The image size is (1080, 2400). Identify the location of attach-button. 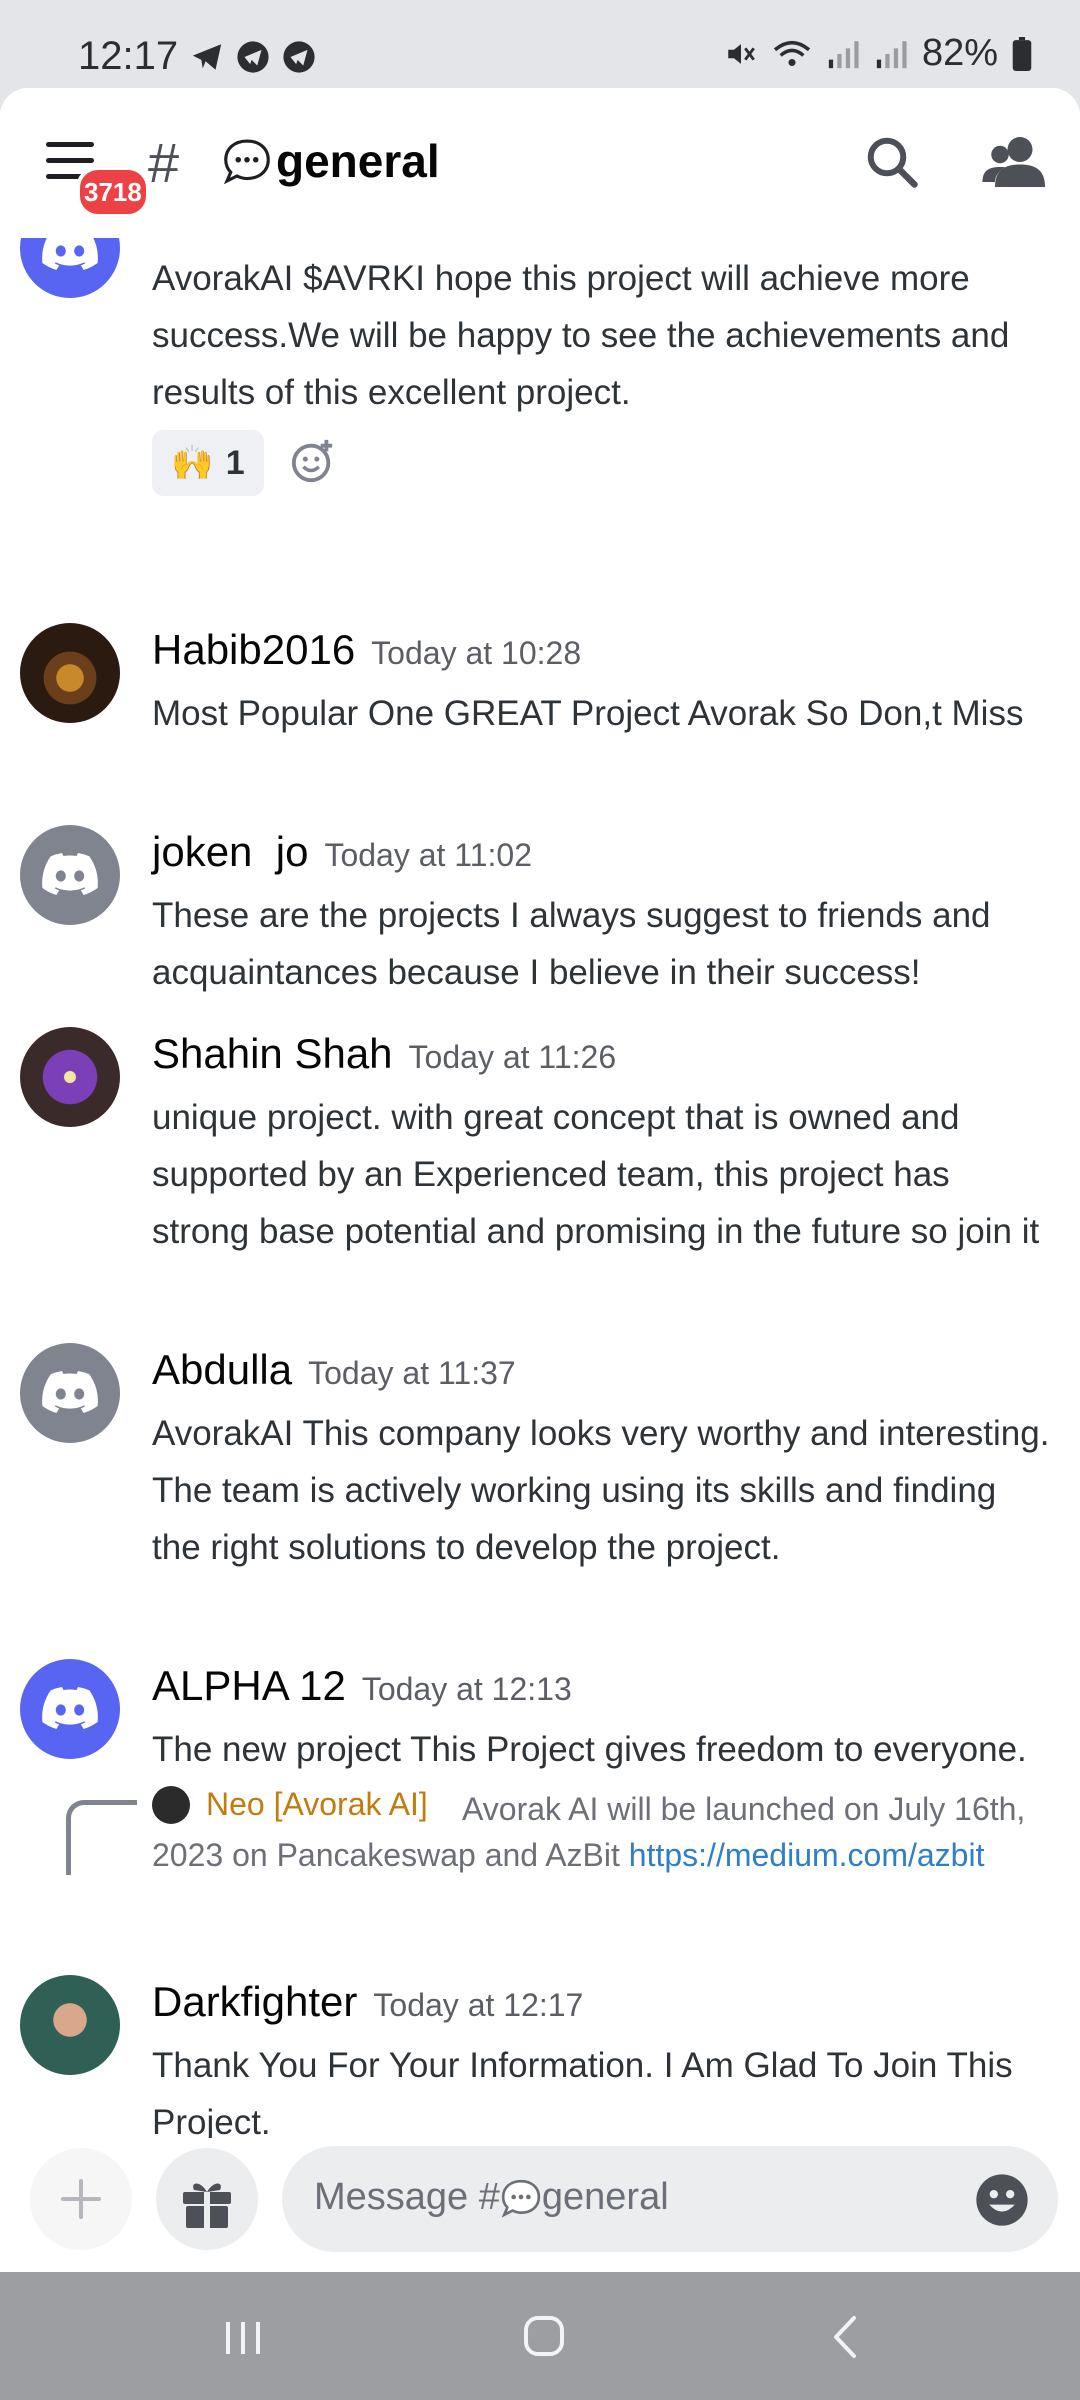
(81, 2199).